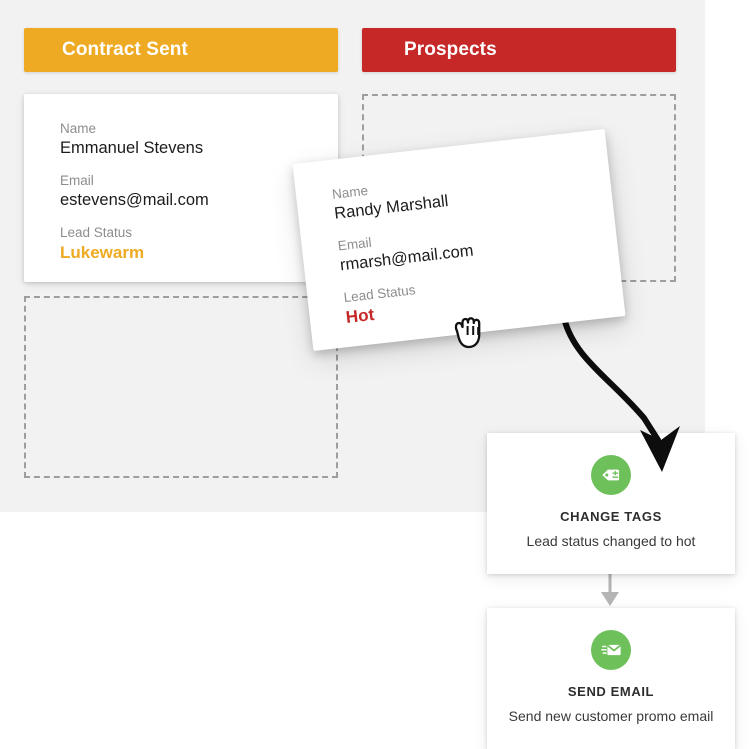  I want to click on column-header-prospects: Prospects, so click(519, 50).